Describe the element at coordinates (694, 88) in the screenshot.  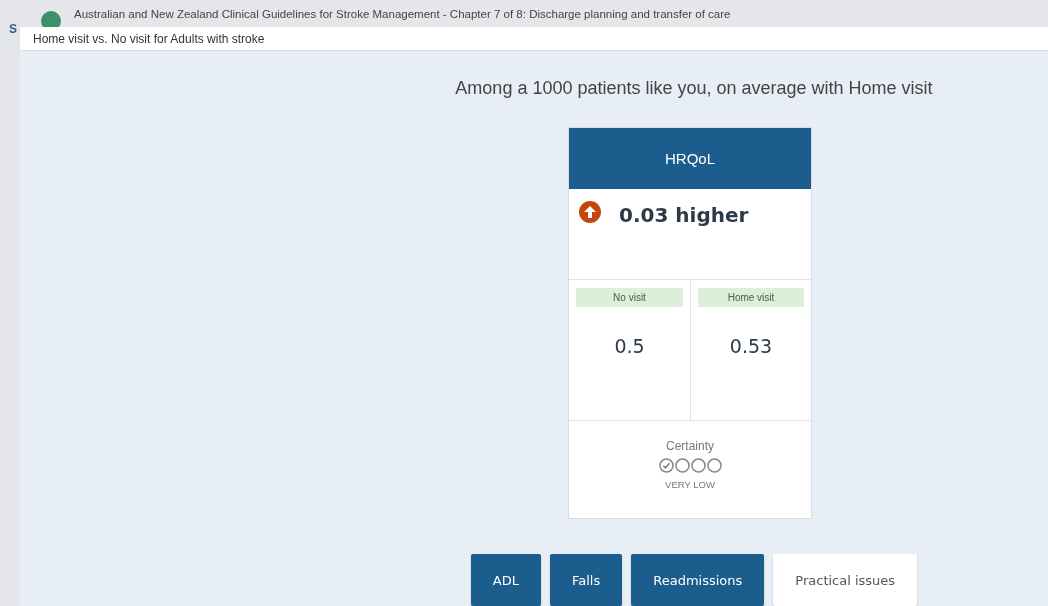
I see `headline: Among a 1000 patients like you, on average with Home visit` at that location.